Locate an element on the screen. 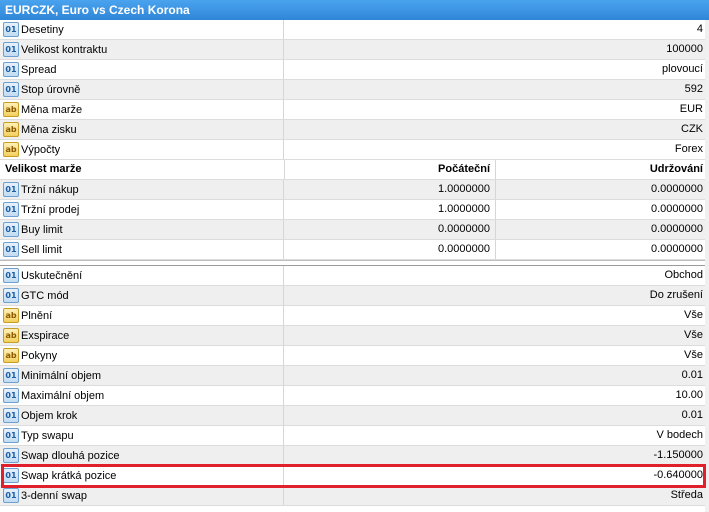 This screenshot has width=709, height=512. property-row-digits: 01 Desetiny 4 is located at coordinates (354, 30).